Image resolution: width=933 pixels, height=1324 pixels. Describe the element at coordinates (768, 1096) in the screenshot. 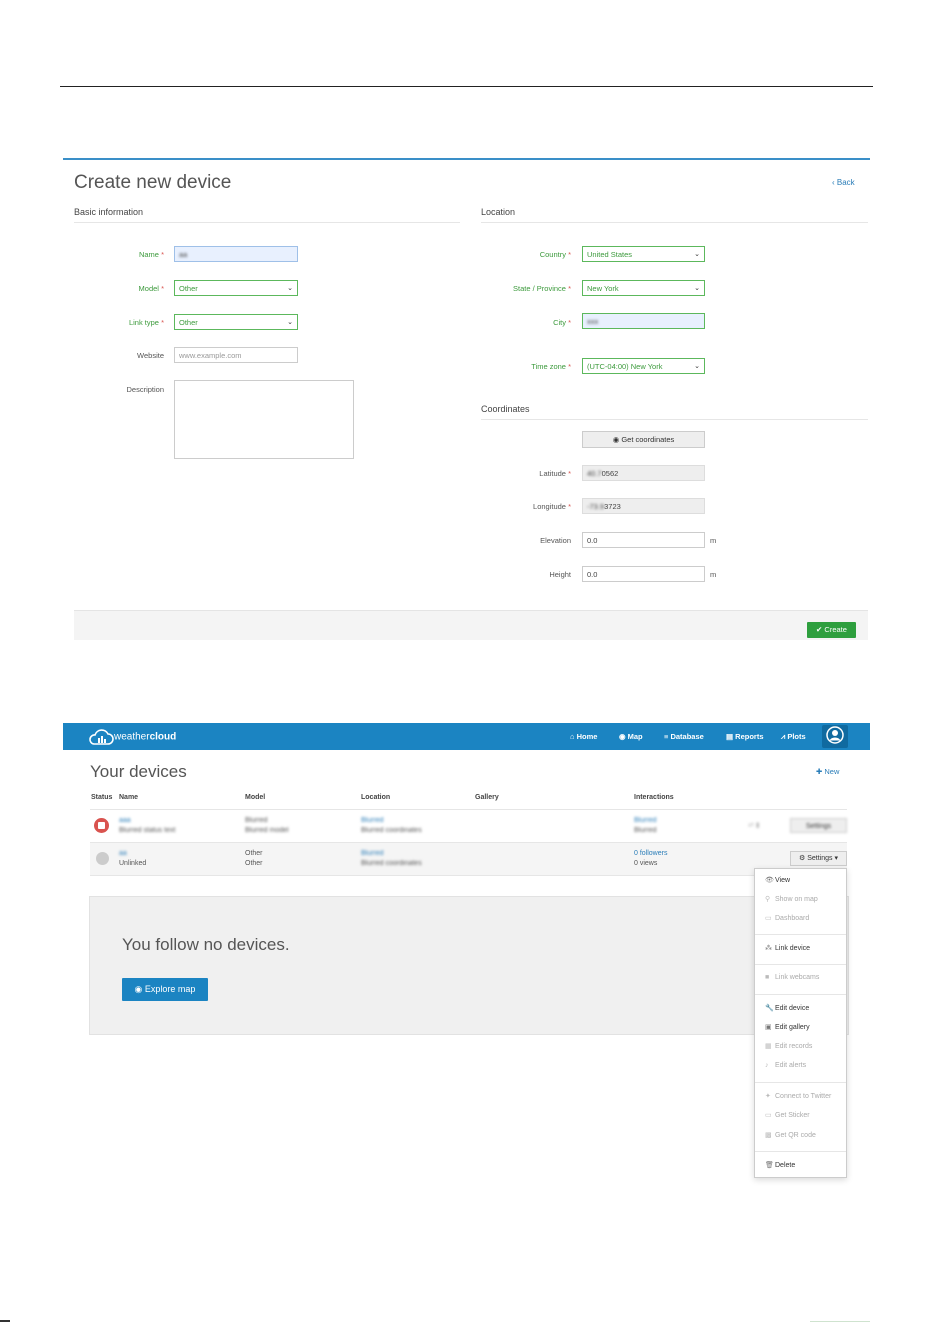

I see `twitter-icon: ✦` at that location.